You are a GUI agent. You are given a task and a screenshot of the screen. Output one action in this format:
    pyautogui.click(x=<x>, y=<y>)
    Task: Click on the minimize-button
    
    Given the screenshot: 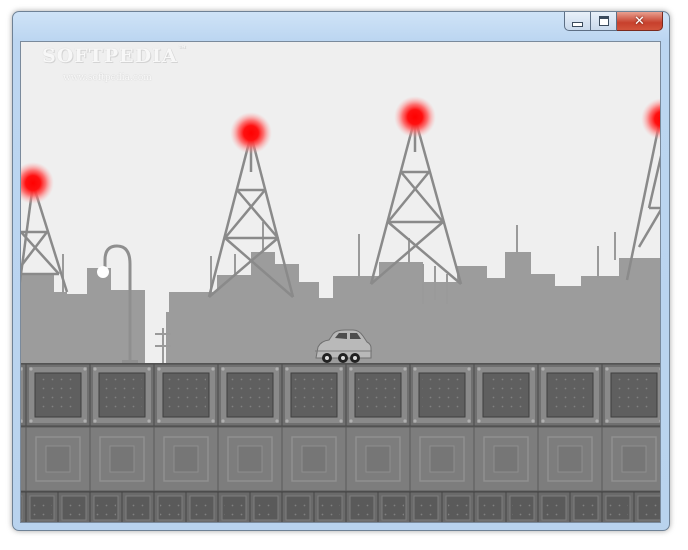 What is the action you would take?
    pyautogui.click(x=577, y=21)
    